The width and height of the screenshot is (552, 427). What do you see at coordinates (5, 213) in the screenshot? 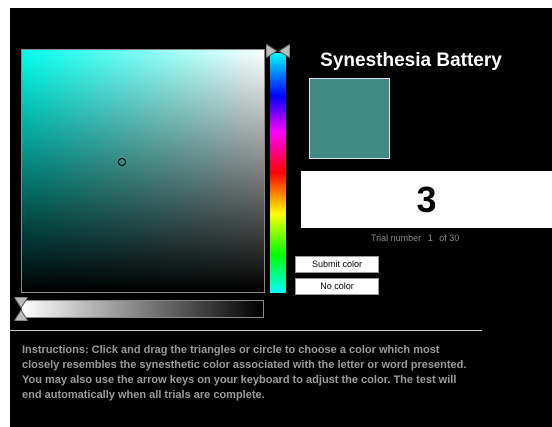
I see `window-left-border` at bounding box center [5, 213].